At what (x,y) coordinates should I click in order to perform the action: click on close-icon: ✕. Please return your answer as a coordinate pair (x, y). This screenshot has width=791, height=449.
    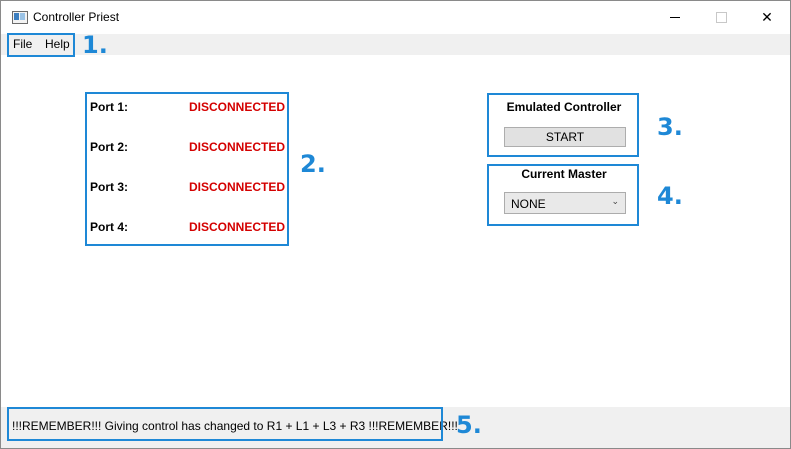
    Looking at the image, I should click on (767, 17).